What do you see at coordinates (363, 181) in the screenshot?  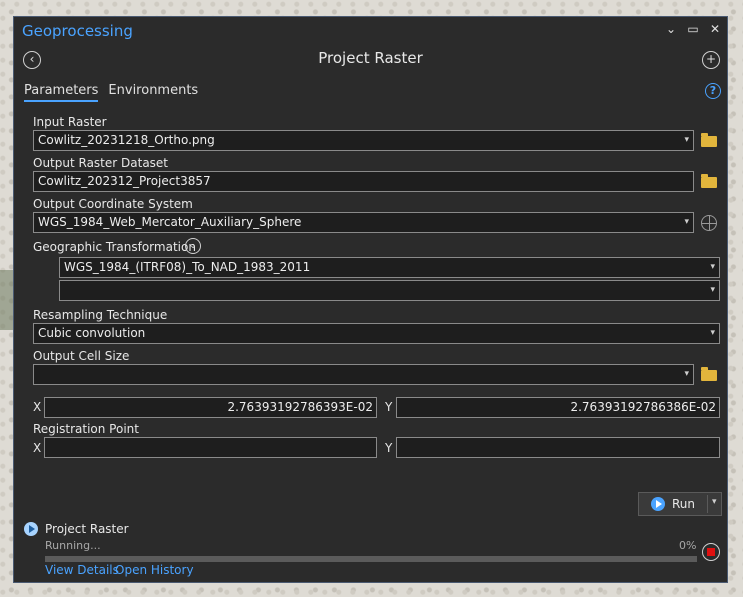 I see `output-raster-field: Cowlitz_202312_Project3857` at bounding box center [363, 181].